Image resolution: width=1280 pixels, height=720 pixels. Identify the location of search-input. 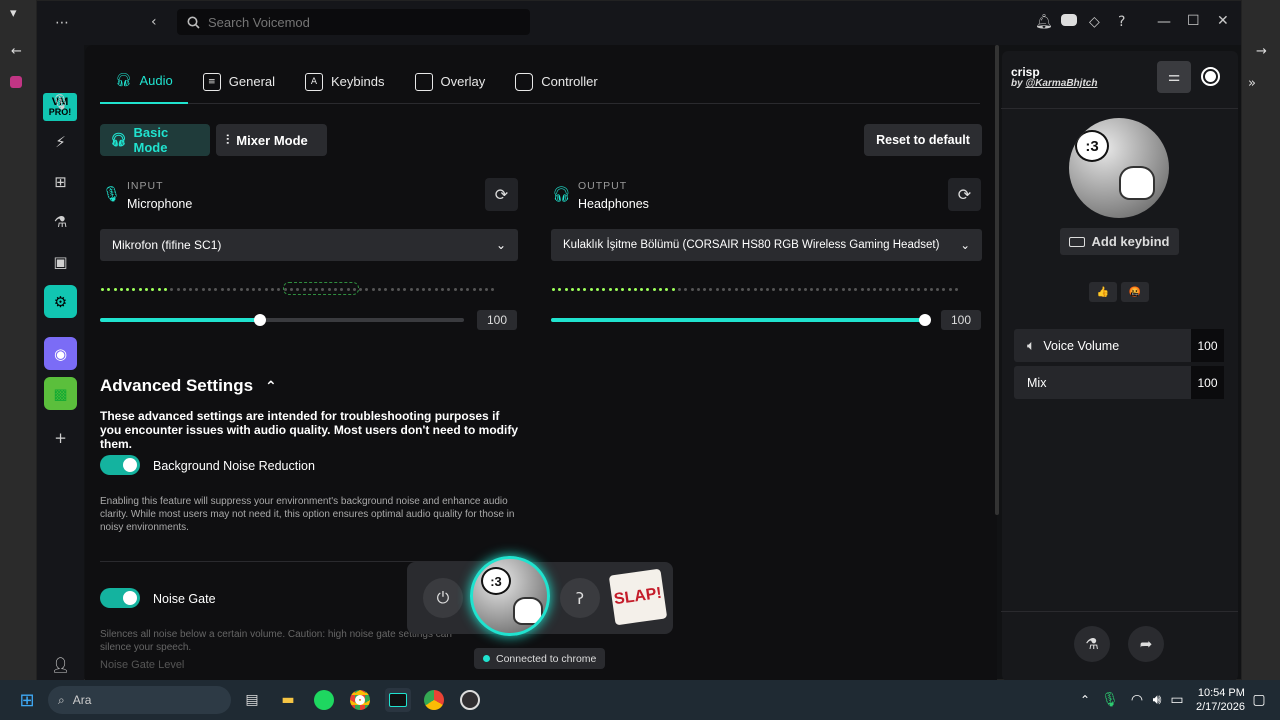
(358, 22).